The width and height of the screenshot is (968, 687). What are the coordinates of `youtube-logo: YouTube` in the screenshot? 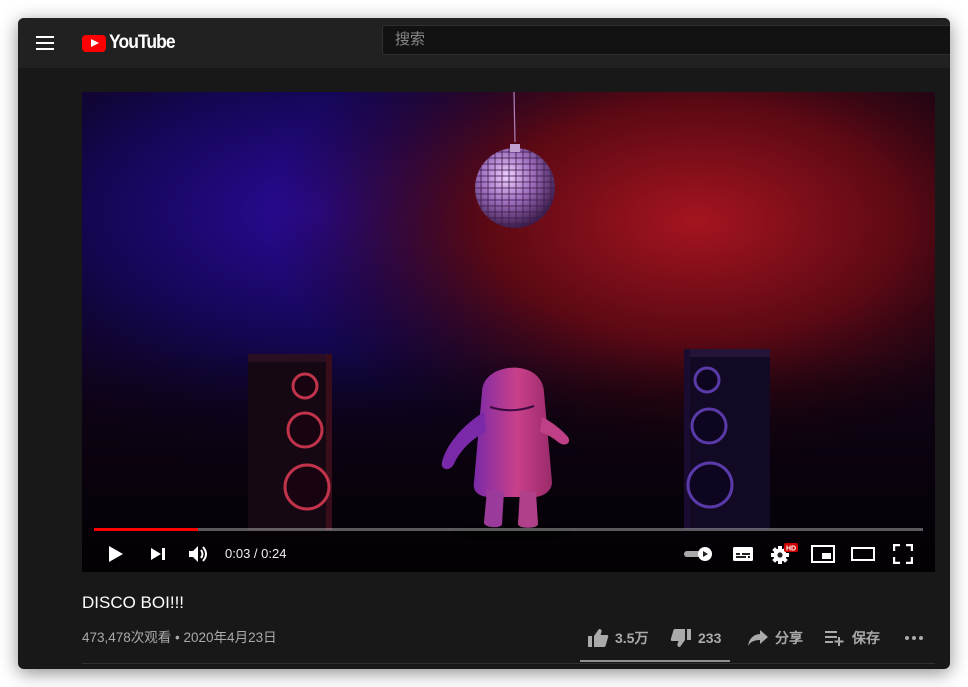 It's located at (131, 43).